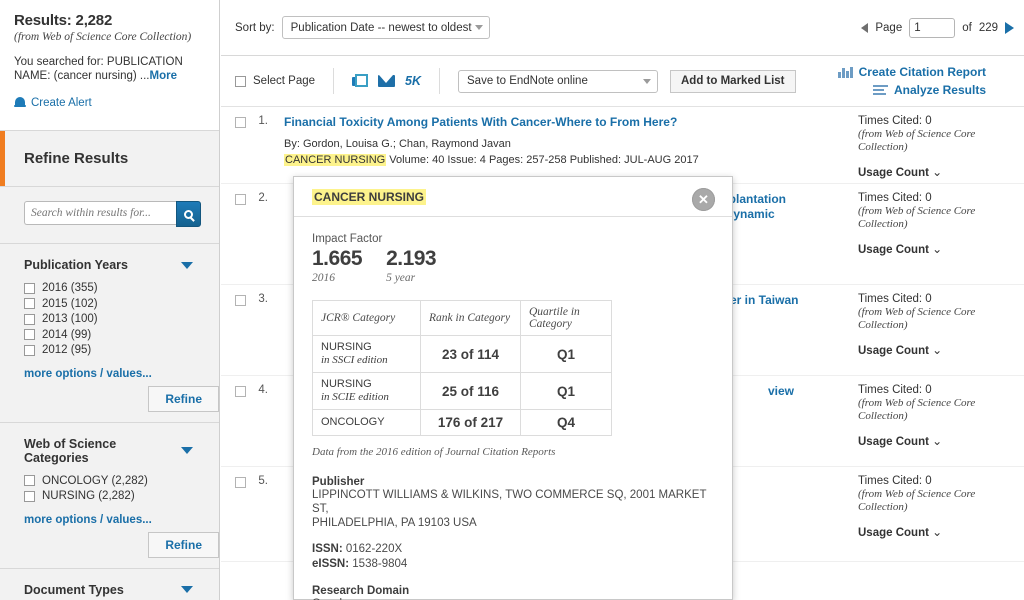  I want to click on page-label: Page, so click(889, 27).